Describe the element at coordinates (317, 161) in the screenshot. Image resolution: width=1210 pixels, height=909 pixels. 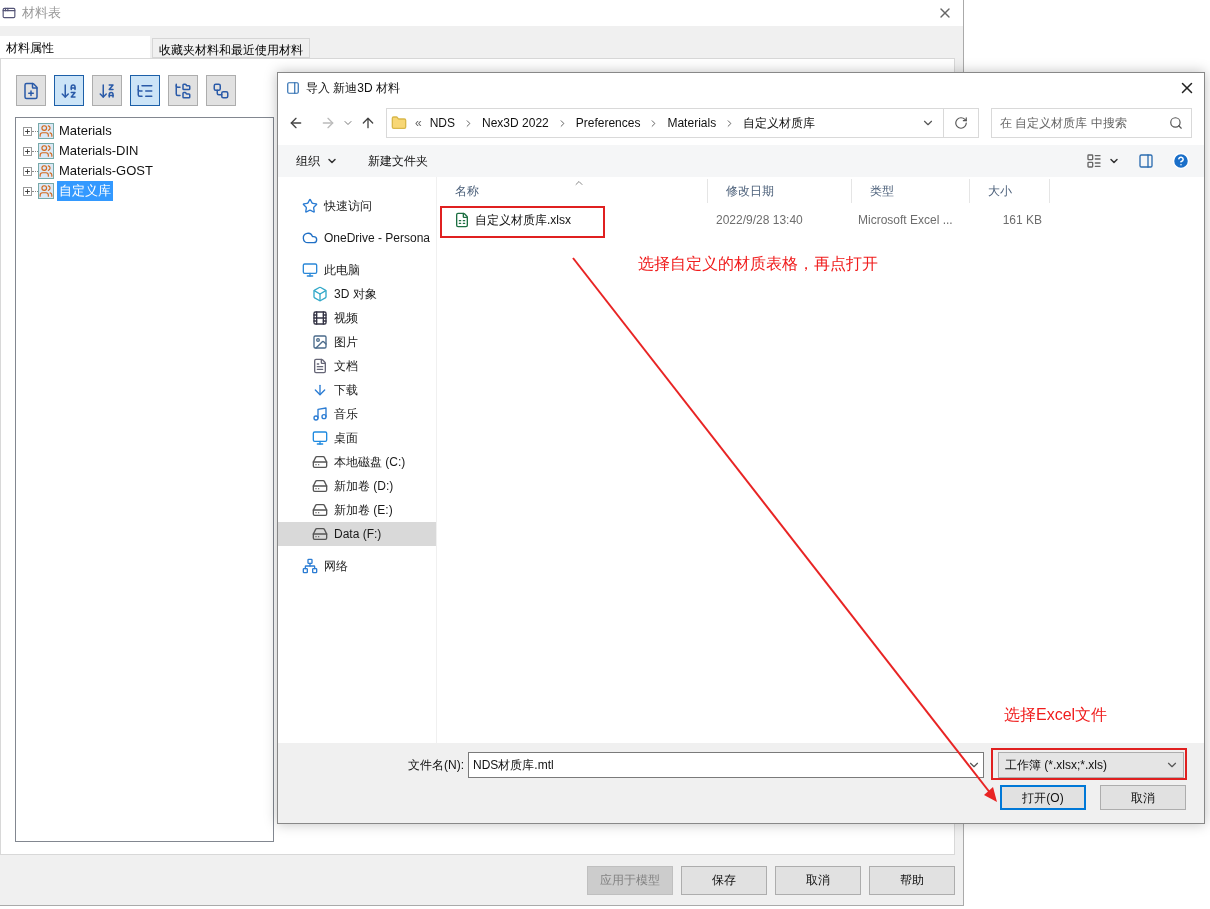
I see `command-button: 组织` at that location.